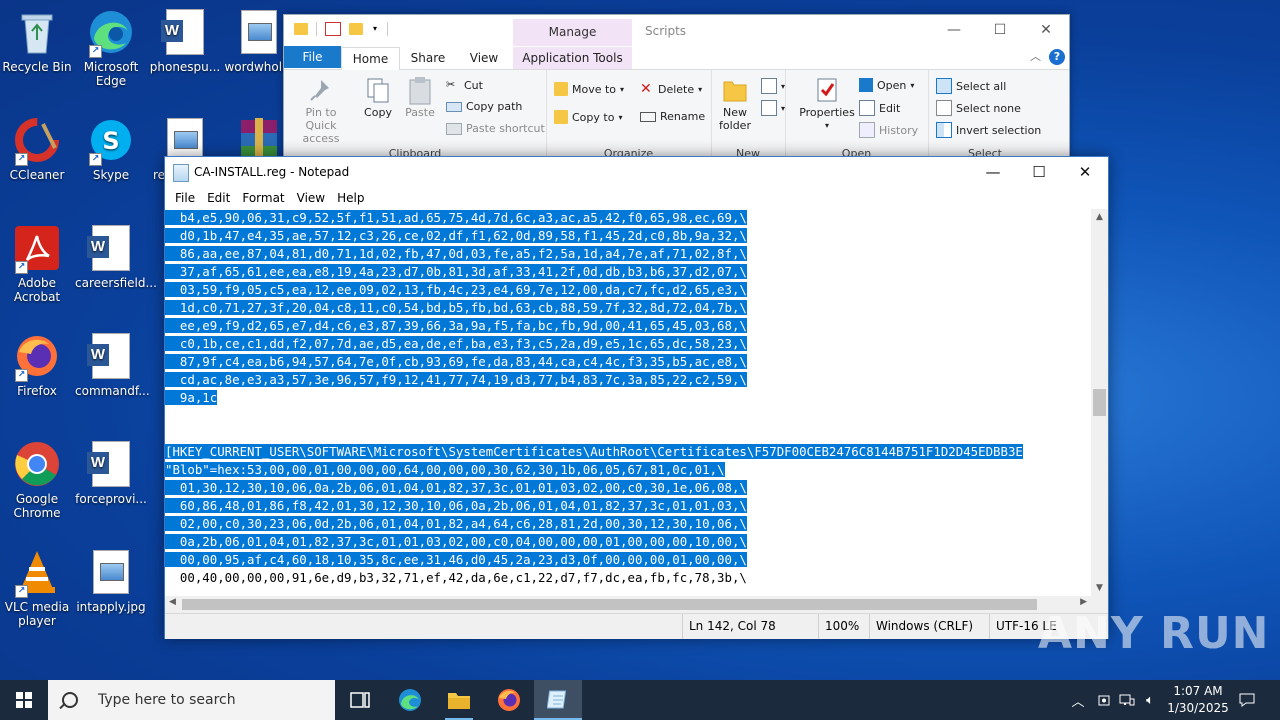 Image resolution: width=1280 pixels, height=720 pixels. Describe the element at coordinates (888, 130) in the screenshot. I see `history-button: History` at that location.